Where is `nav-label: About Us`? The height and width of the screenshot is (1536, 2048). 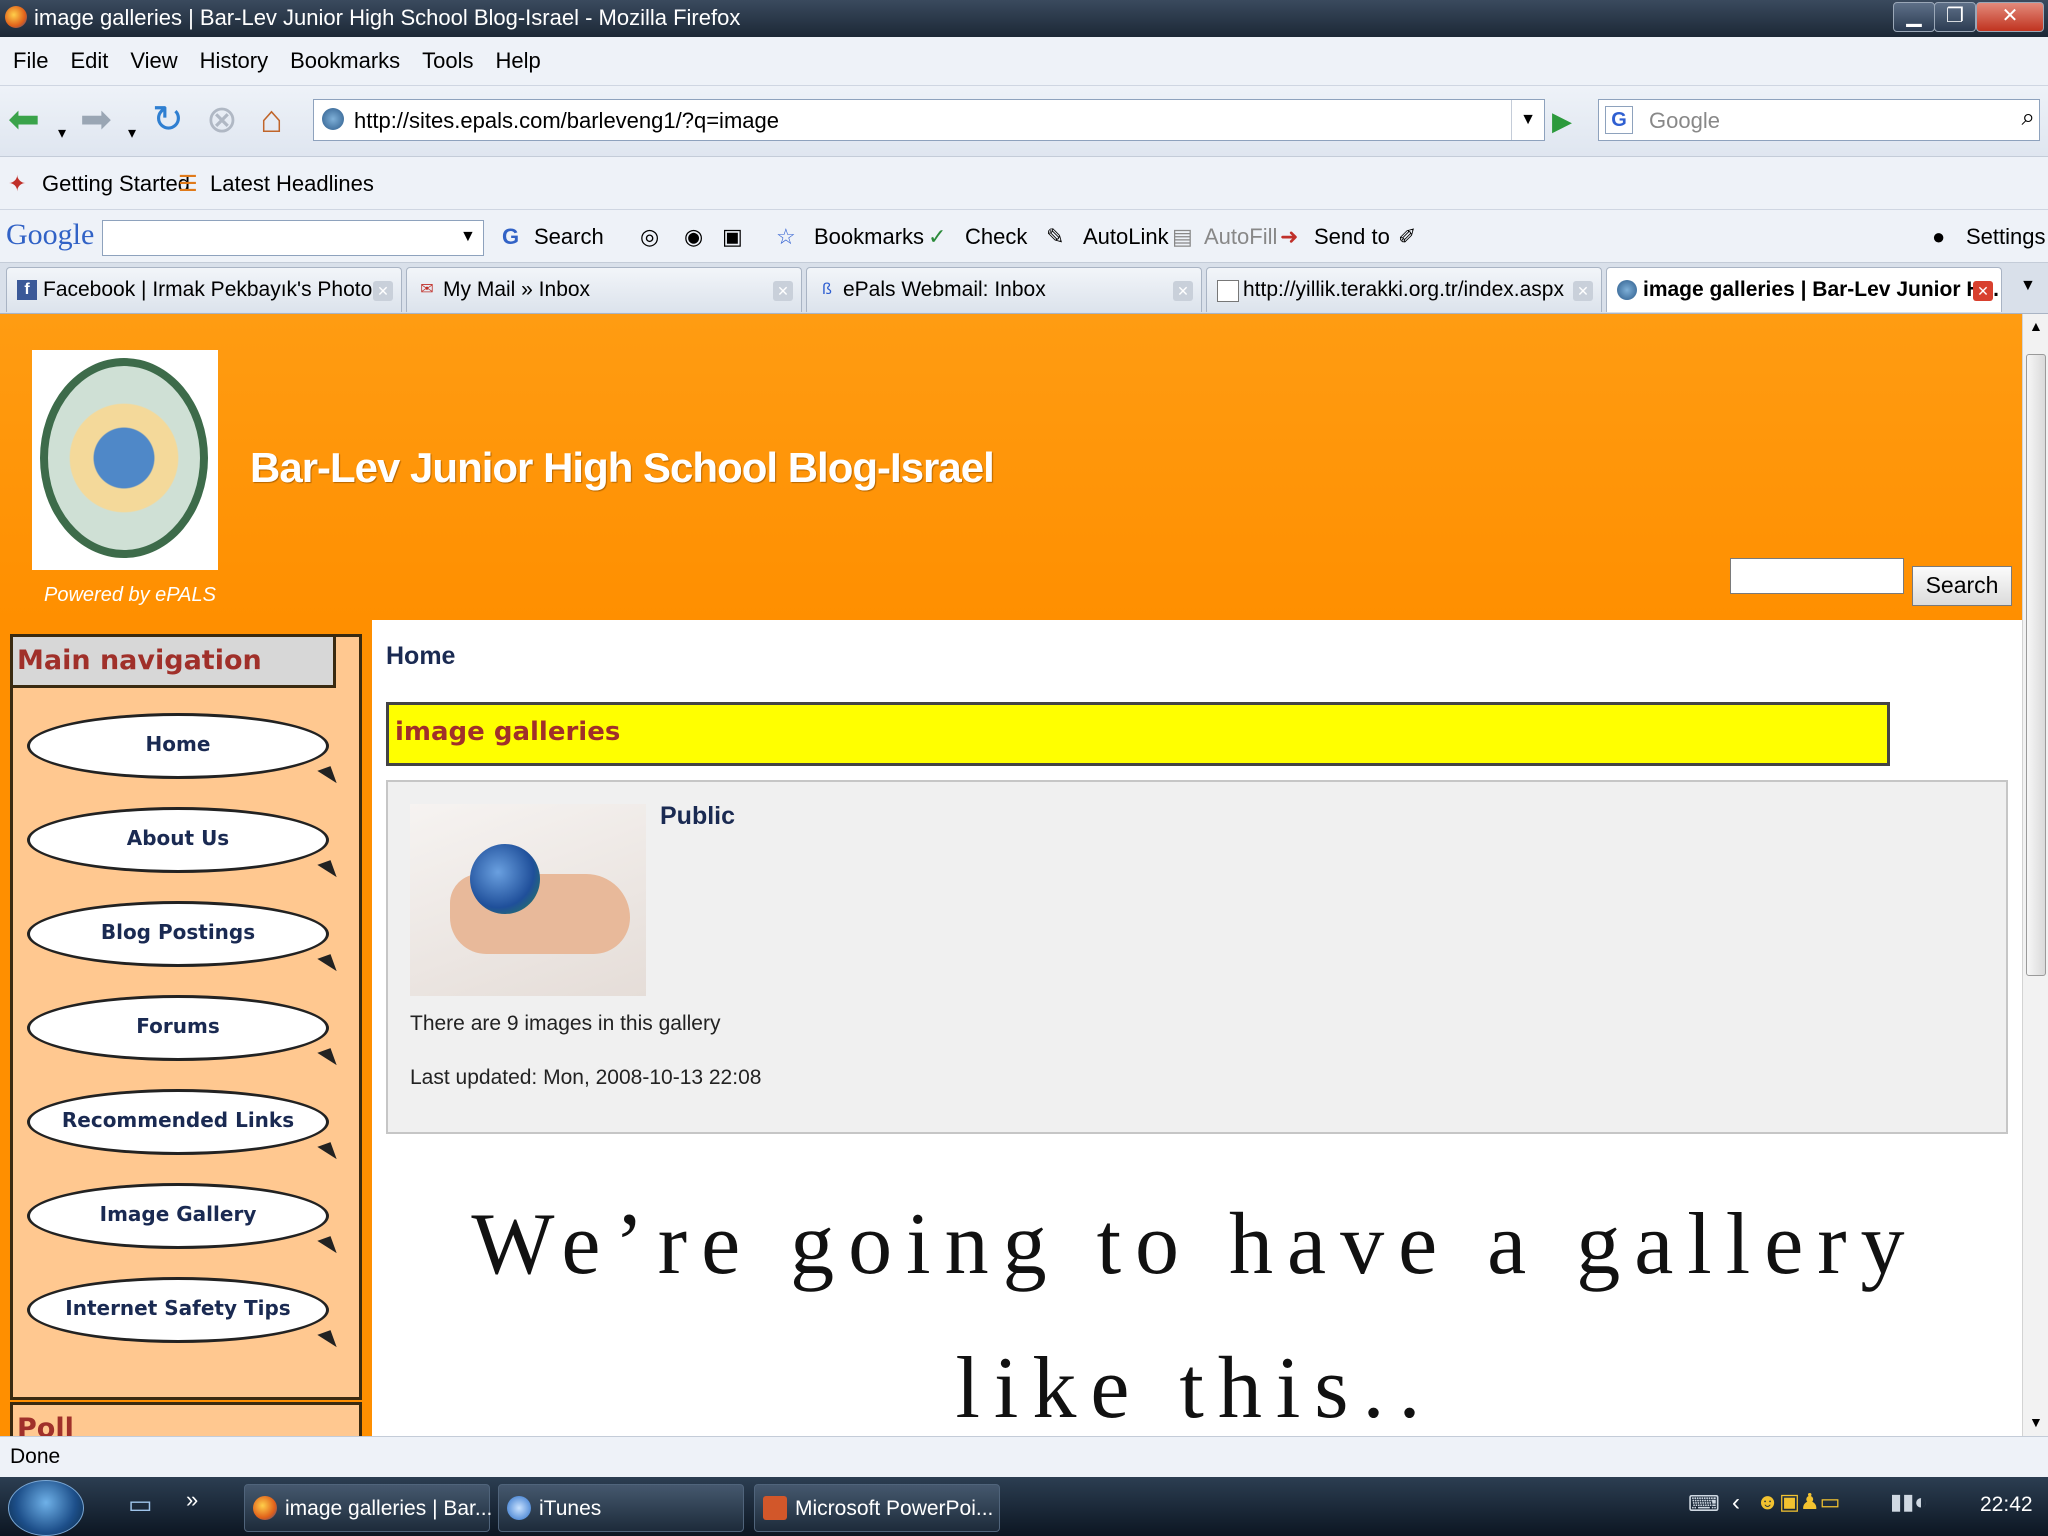
nav-label: About Us is located at coordinates (178, 838).